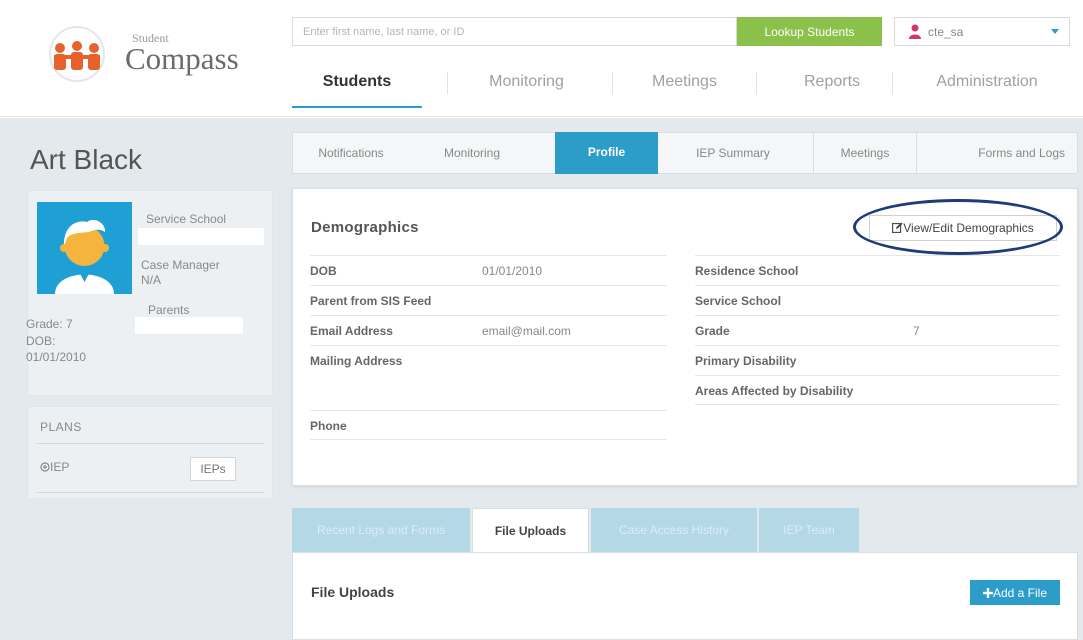  I want to click on field-row: DOB 01/01/2010, so click(488, 270).